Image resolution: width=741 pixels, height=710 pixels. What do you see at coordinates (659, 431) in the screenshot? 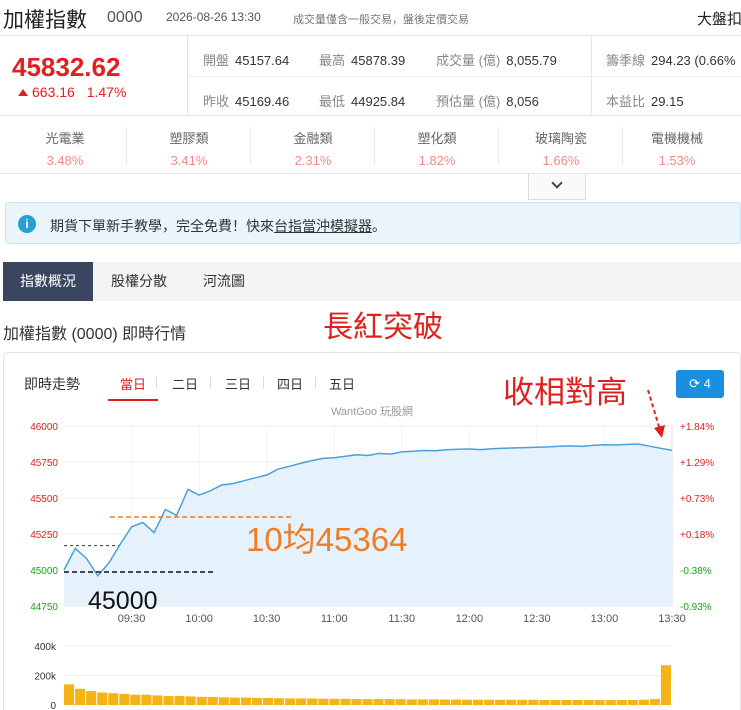
I see `arrow-head-icon` at bounding box center [659, 431].